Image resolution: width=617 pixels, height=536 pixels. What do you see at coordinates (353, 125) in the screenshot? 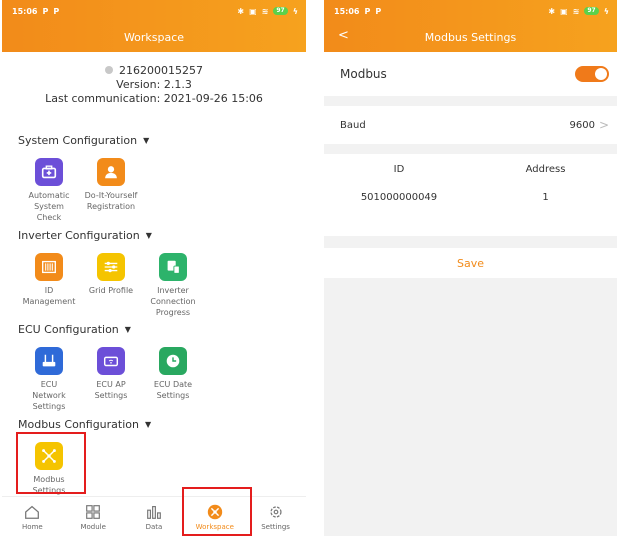
I see `baud-label: Baud` at bounding box center [353, 125].